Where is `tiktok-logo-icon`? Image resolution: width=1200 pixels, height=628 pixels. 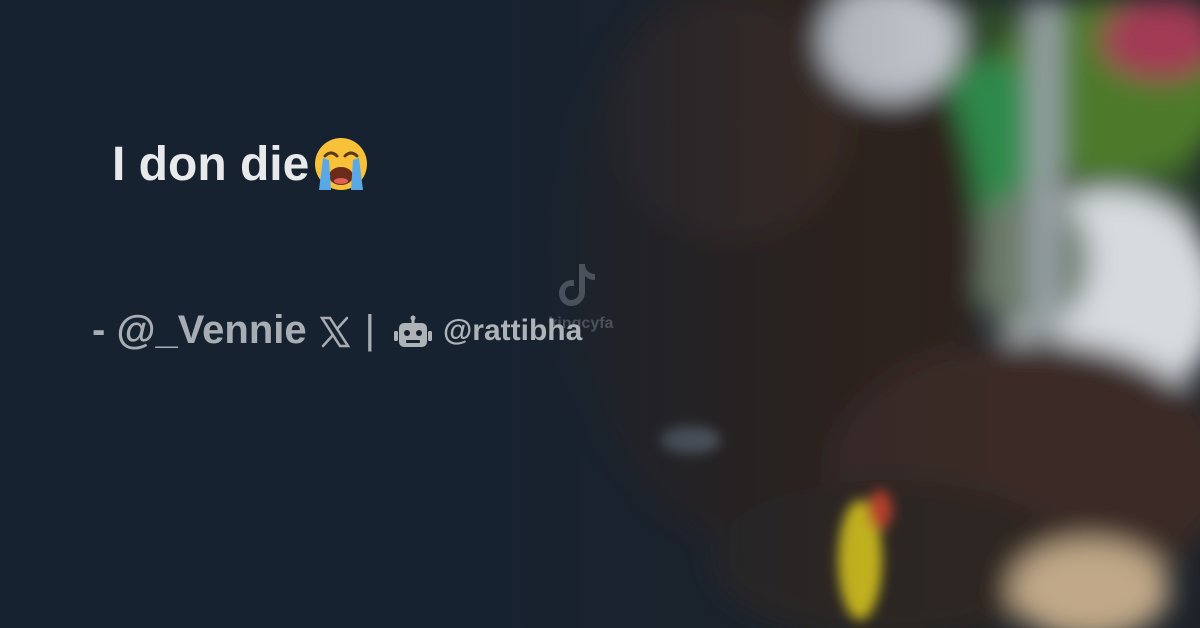
tiktok-logo-icon is located at coordinates (577, 285).